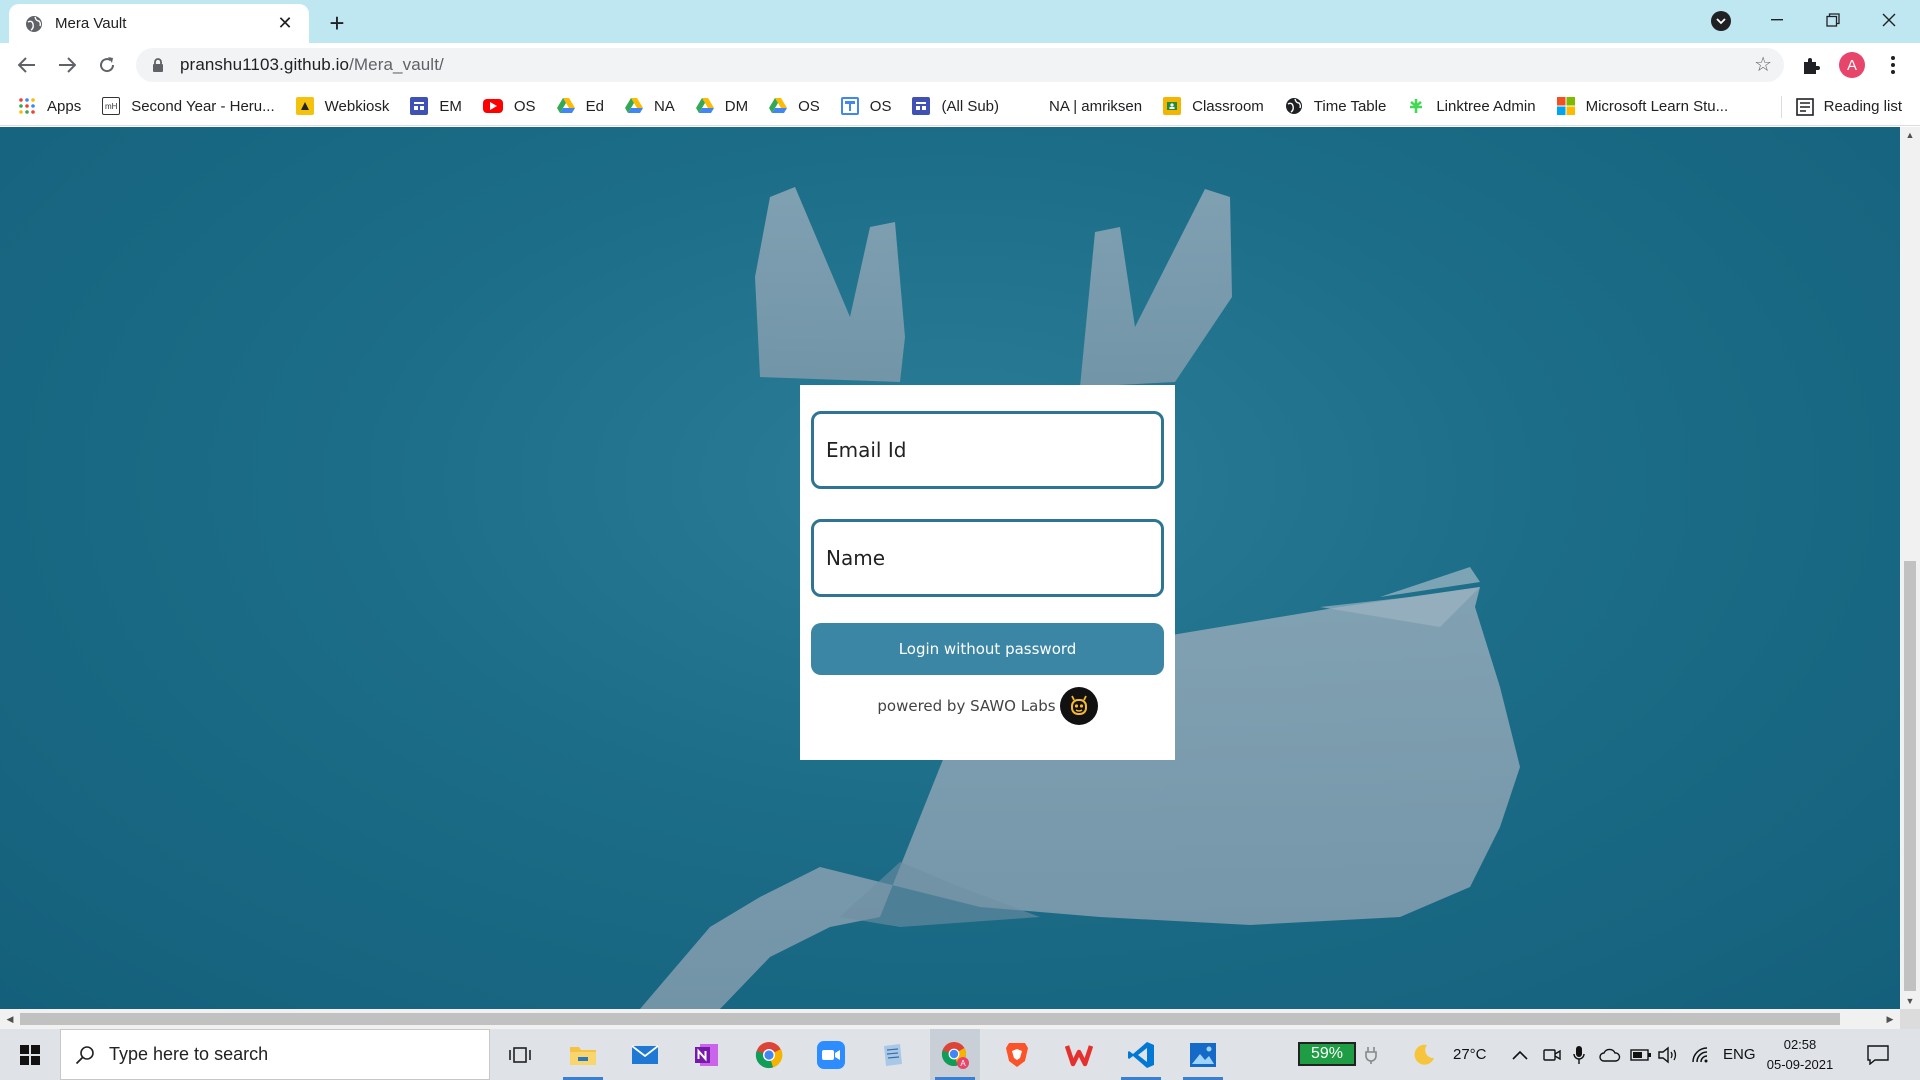 This screenshot has height=1080, width=1920. I want to click on new-tab-button: +, so click(337, 23).